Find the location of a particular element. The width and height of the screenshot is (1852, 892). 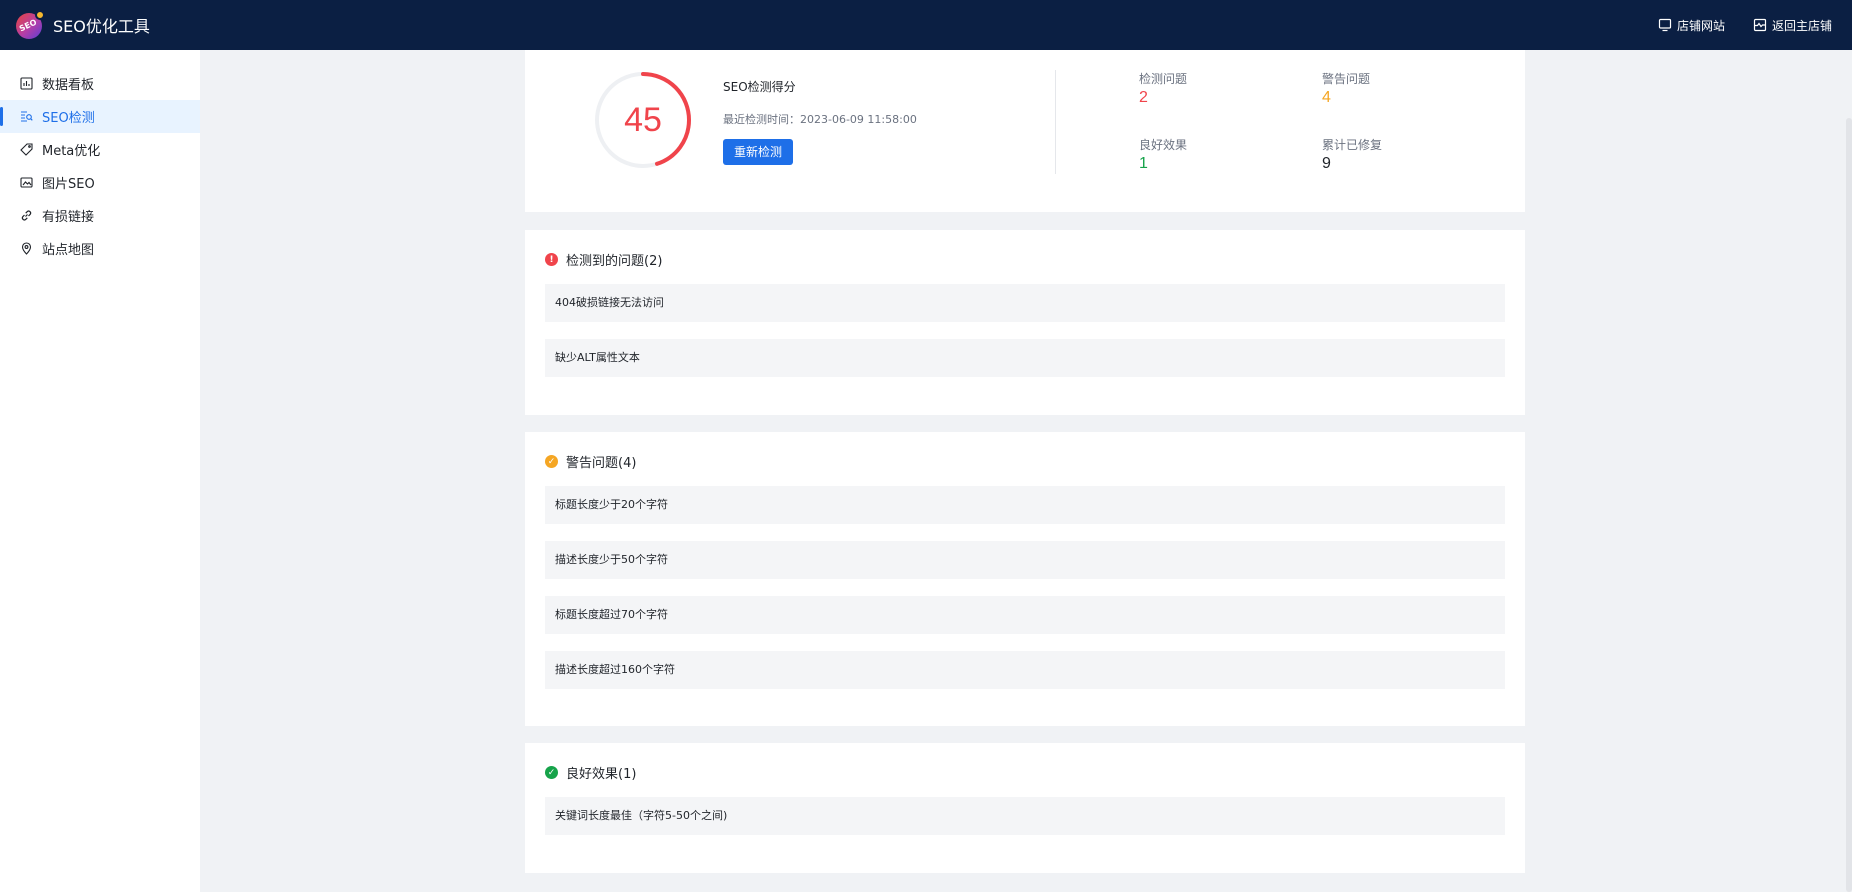

store-icon is located at coordinates (1760, 25).